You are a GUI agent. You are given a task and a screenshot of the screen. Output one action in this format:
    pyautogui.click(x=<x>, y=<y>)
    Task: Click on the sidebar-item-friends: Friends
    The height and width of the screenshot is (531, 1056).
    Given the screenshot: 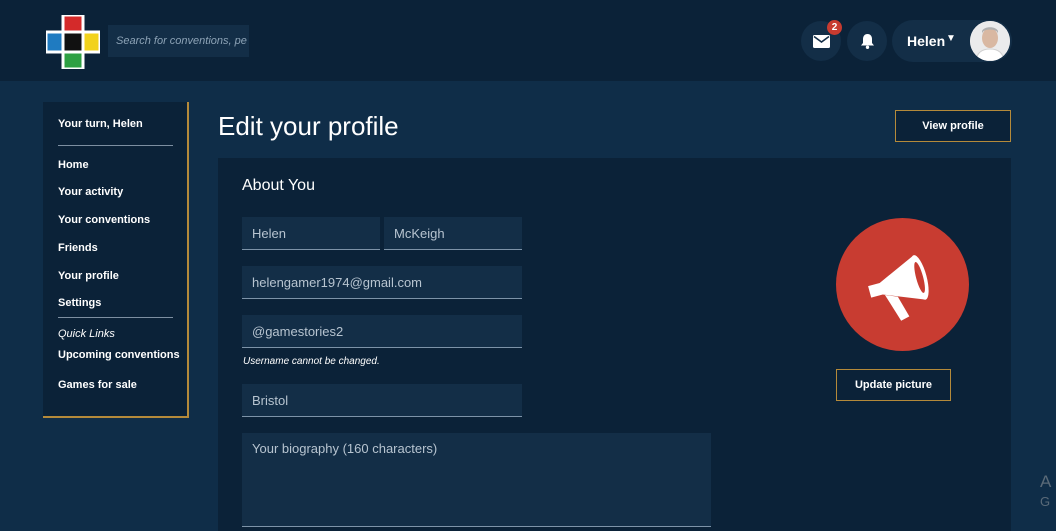 What is the action you would take?
    pyautogui.click(x=78, y=248)
    